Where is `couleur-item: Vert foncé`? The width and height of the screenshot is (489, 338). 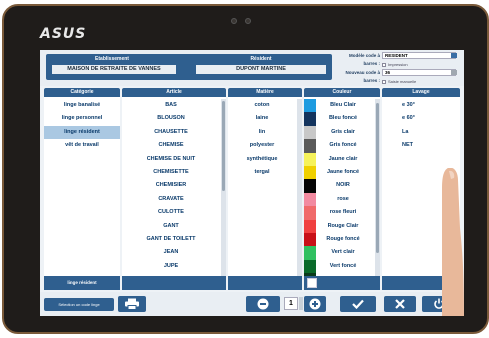 couleur-item: Vert foncé is located at coordinates (339, 266).